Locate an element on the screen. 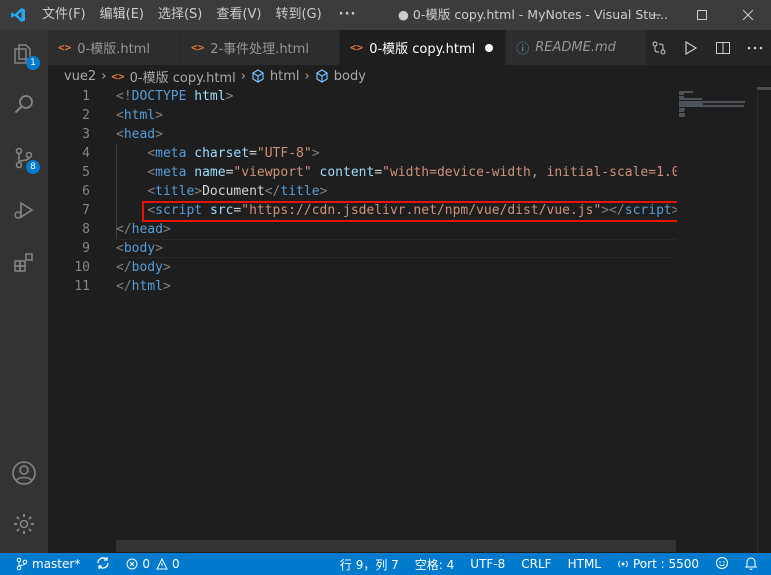 The height and width of the screenshot is (575, 771). notifications-button is located at coordinates (751, 564).